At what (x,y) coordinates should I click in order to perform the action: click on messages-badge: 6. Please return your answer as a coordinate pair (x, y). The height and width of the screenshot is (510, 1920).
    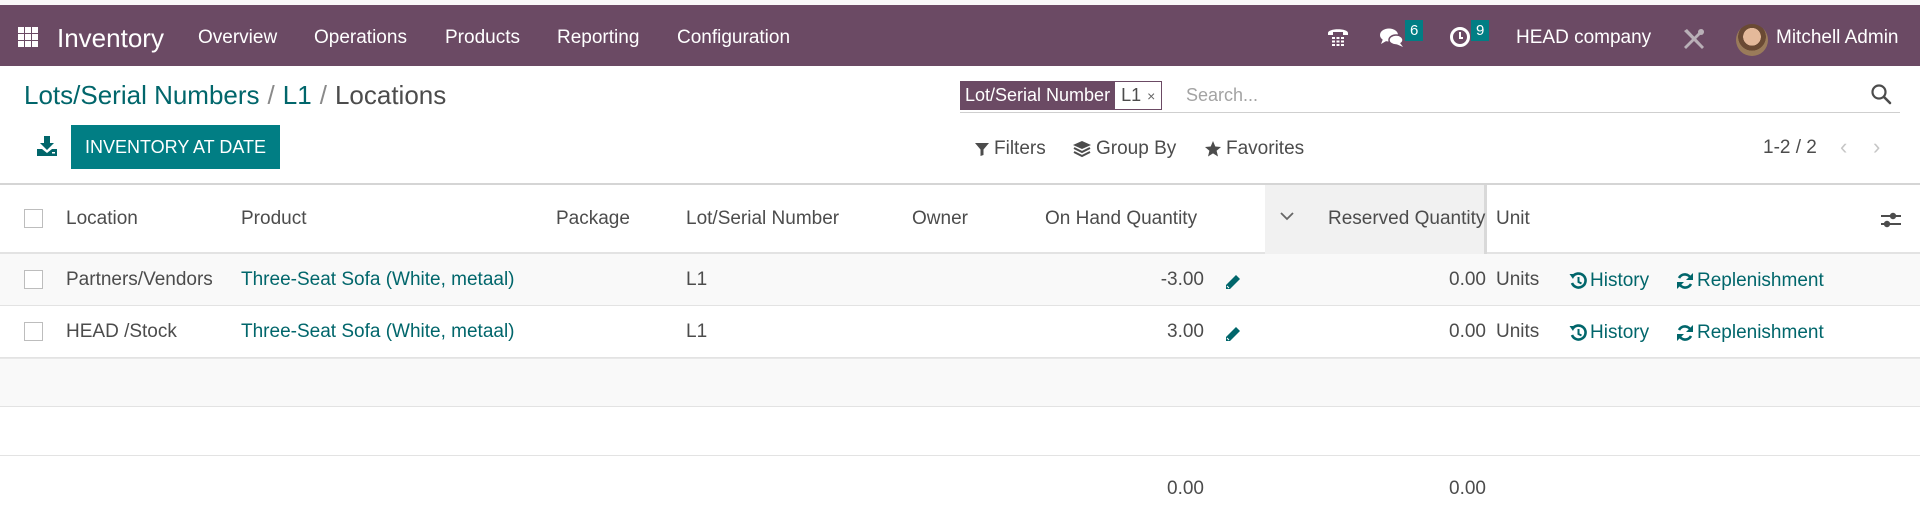
    Looking at the image, I should click on (1414, 30).